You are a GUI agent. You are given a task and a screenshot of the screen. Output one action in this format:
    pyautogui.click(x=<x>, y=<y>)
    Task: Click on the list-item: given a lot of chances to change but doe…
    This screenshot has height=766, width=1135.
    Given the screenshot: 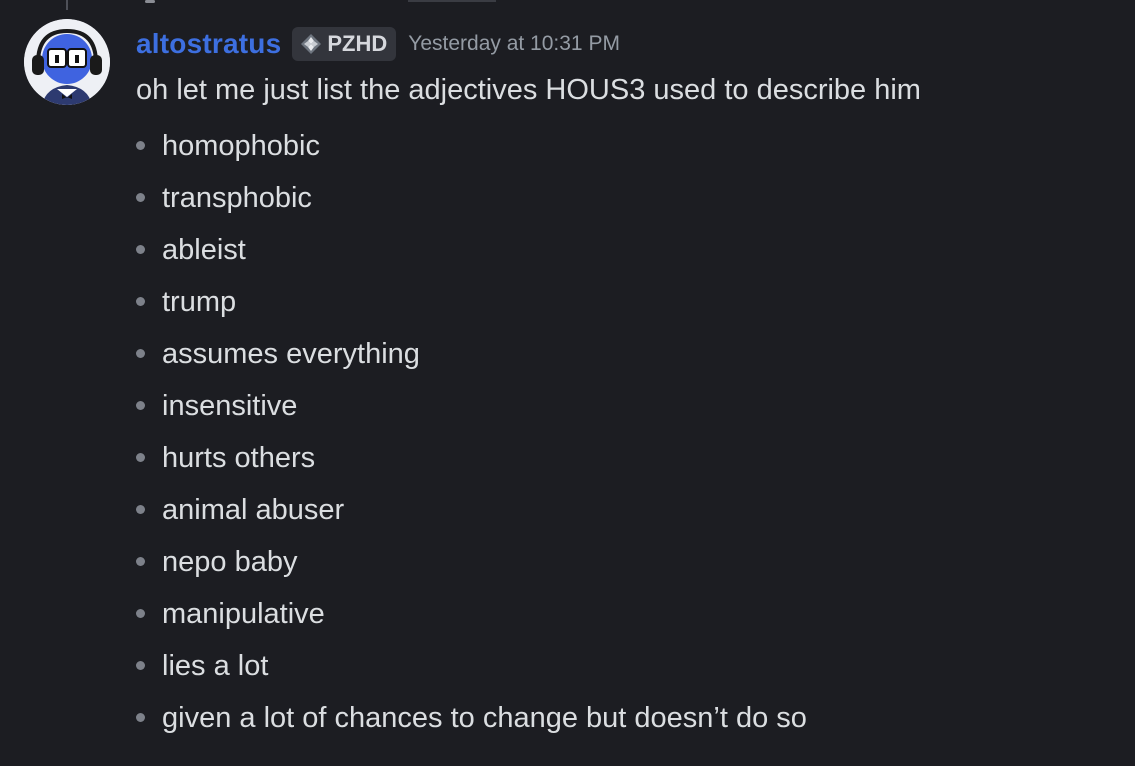 What is the action you would take?
    pyautogui.click(x=471, y=722)
    